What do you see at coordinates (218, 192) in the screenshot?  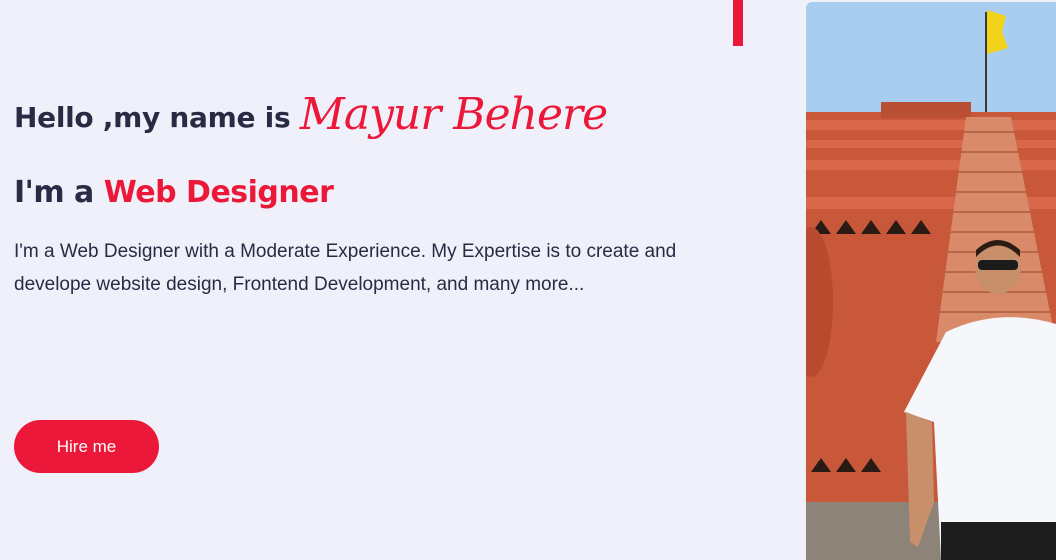 I see `role-title: Web Designer` at bounding box center [218, 192].